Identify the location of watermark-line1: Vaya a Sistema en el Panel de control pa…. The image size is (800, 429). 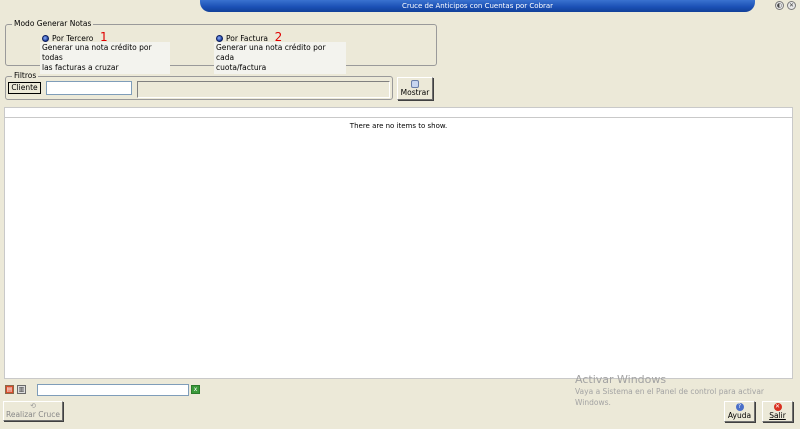
(670, 391).